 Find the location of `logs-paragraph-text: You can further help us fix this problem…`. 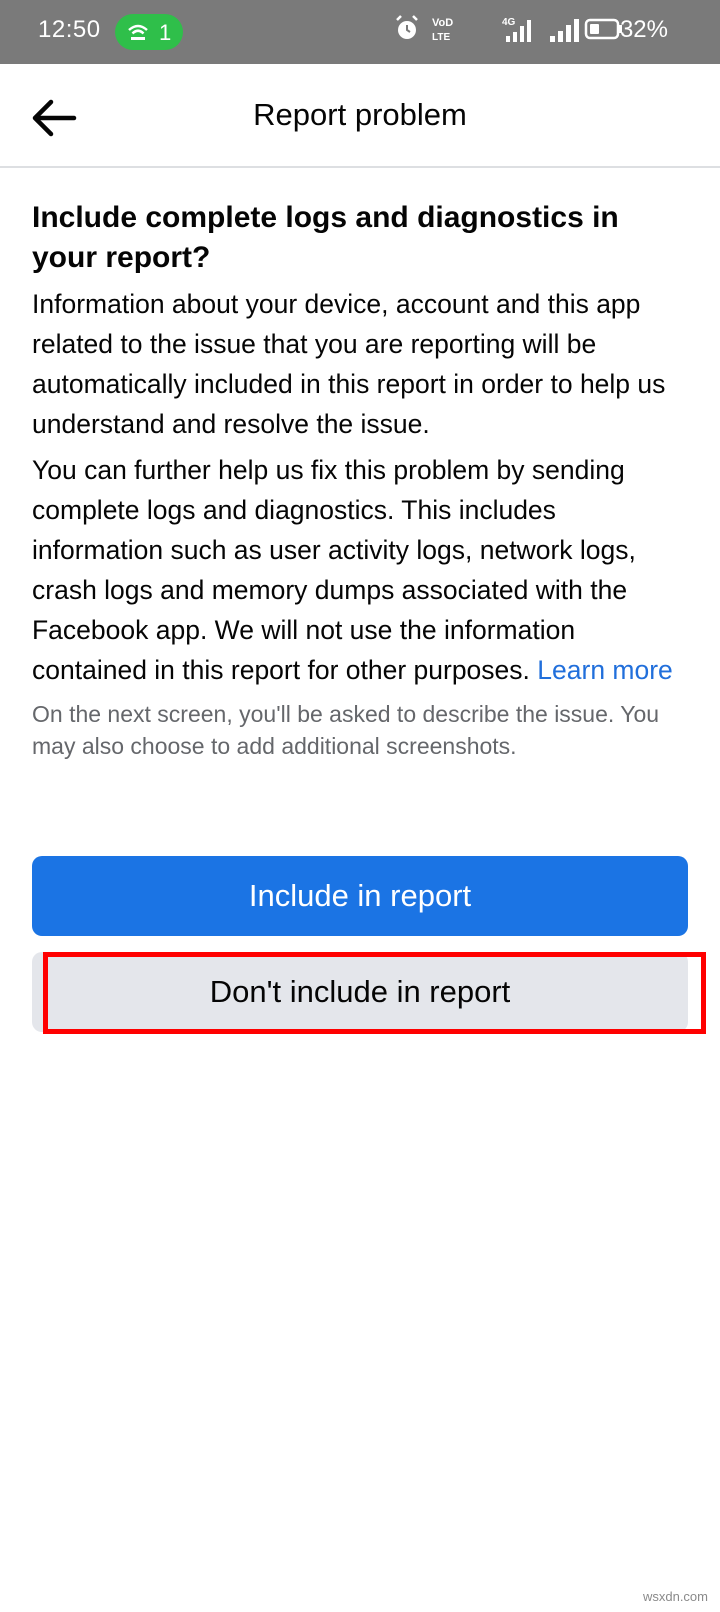

logs-paragraph-text: You can further help us fix this problem… is located at coordinates (334, 570).